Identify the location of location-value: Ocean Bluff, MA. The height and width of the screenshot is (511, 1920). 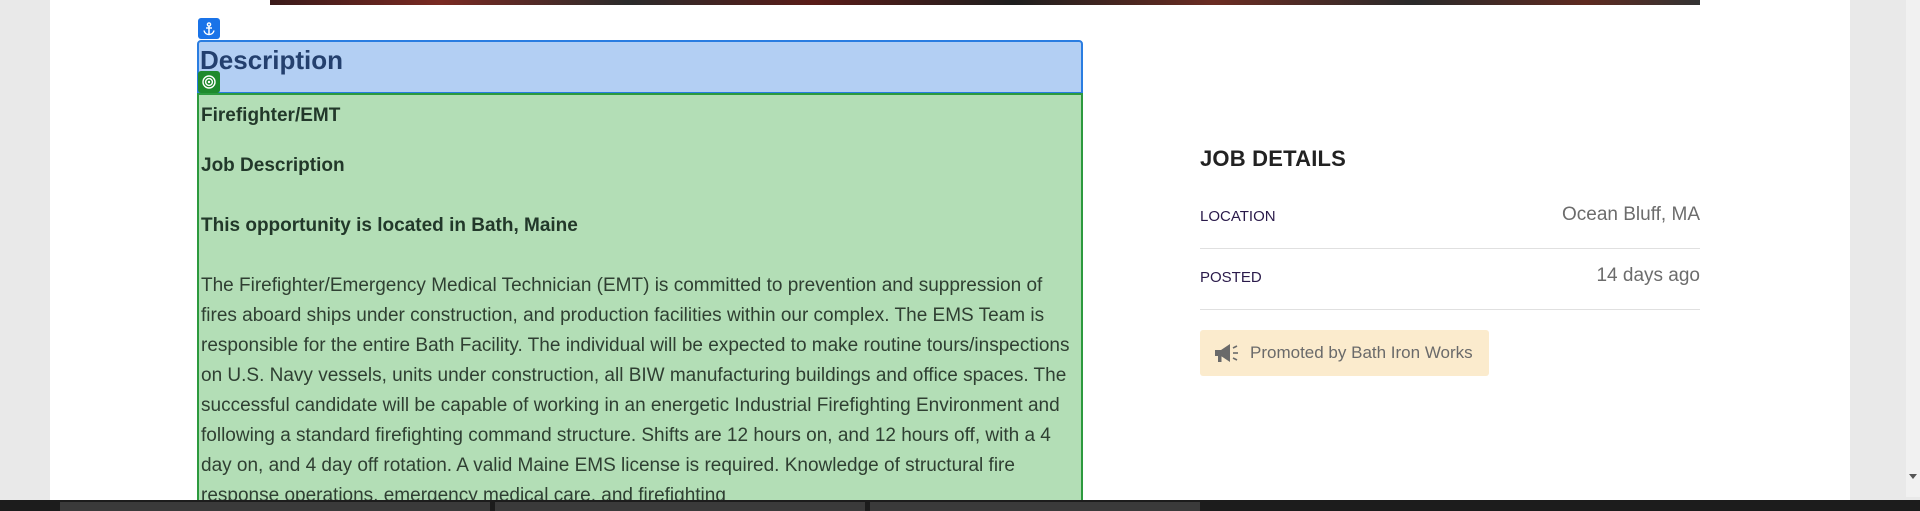
(1631, 214).